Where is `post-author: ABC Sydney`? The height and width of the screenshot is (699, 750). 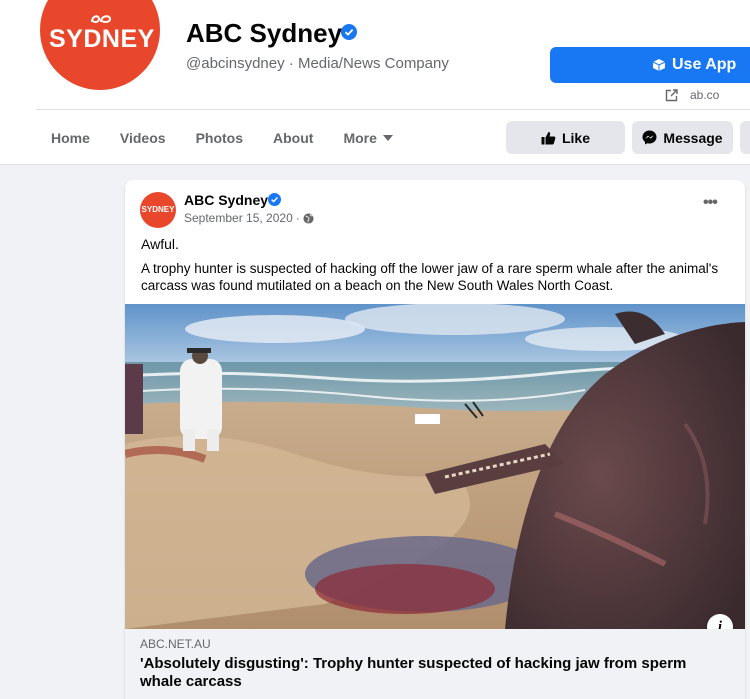
post-author: ABC Sydney is located at coordinates (226, 200).